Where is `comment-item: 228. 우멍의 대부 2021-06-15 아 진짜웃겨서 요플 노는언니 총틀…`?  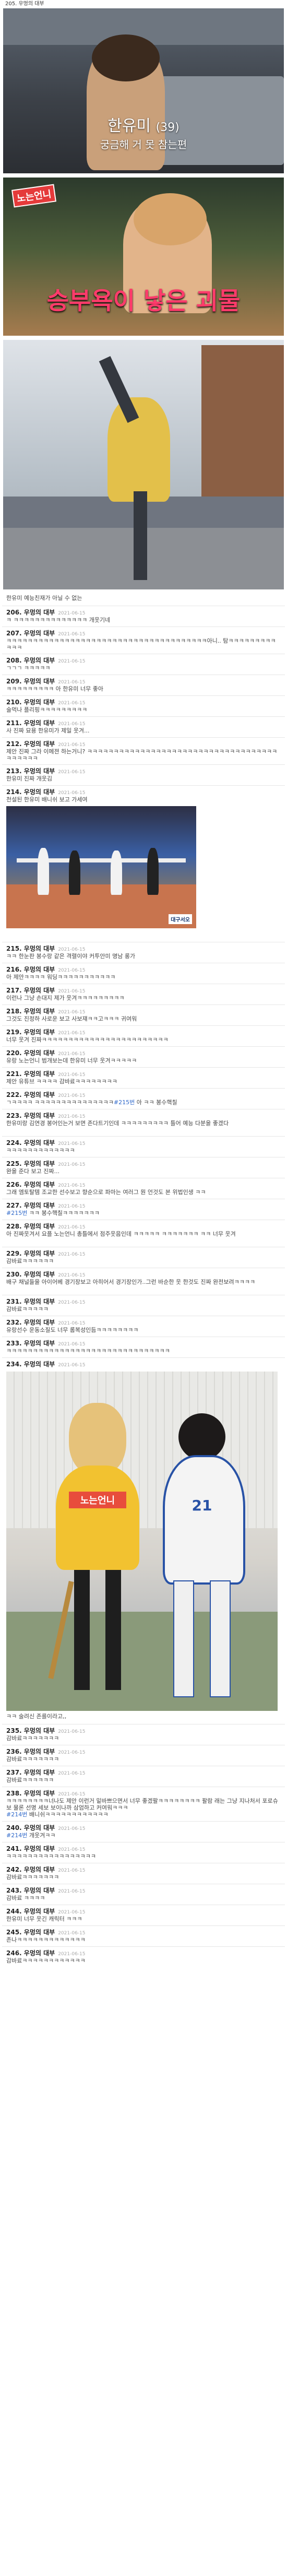 comment-item: 228. 우멍의 대부 2021-06-15 아 진짜웃겨서 요플 노는언니 총틀… is located at coordinates (143, 1233).